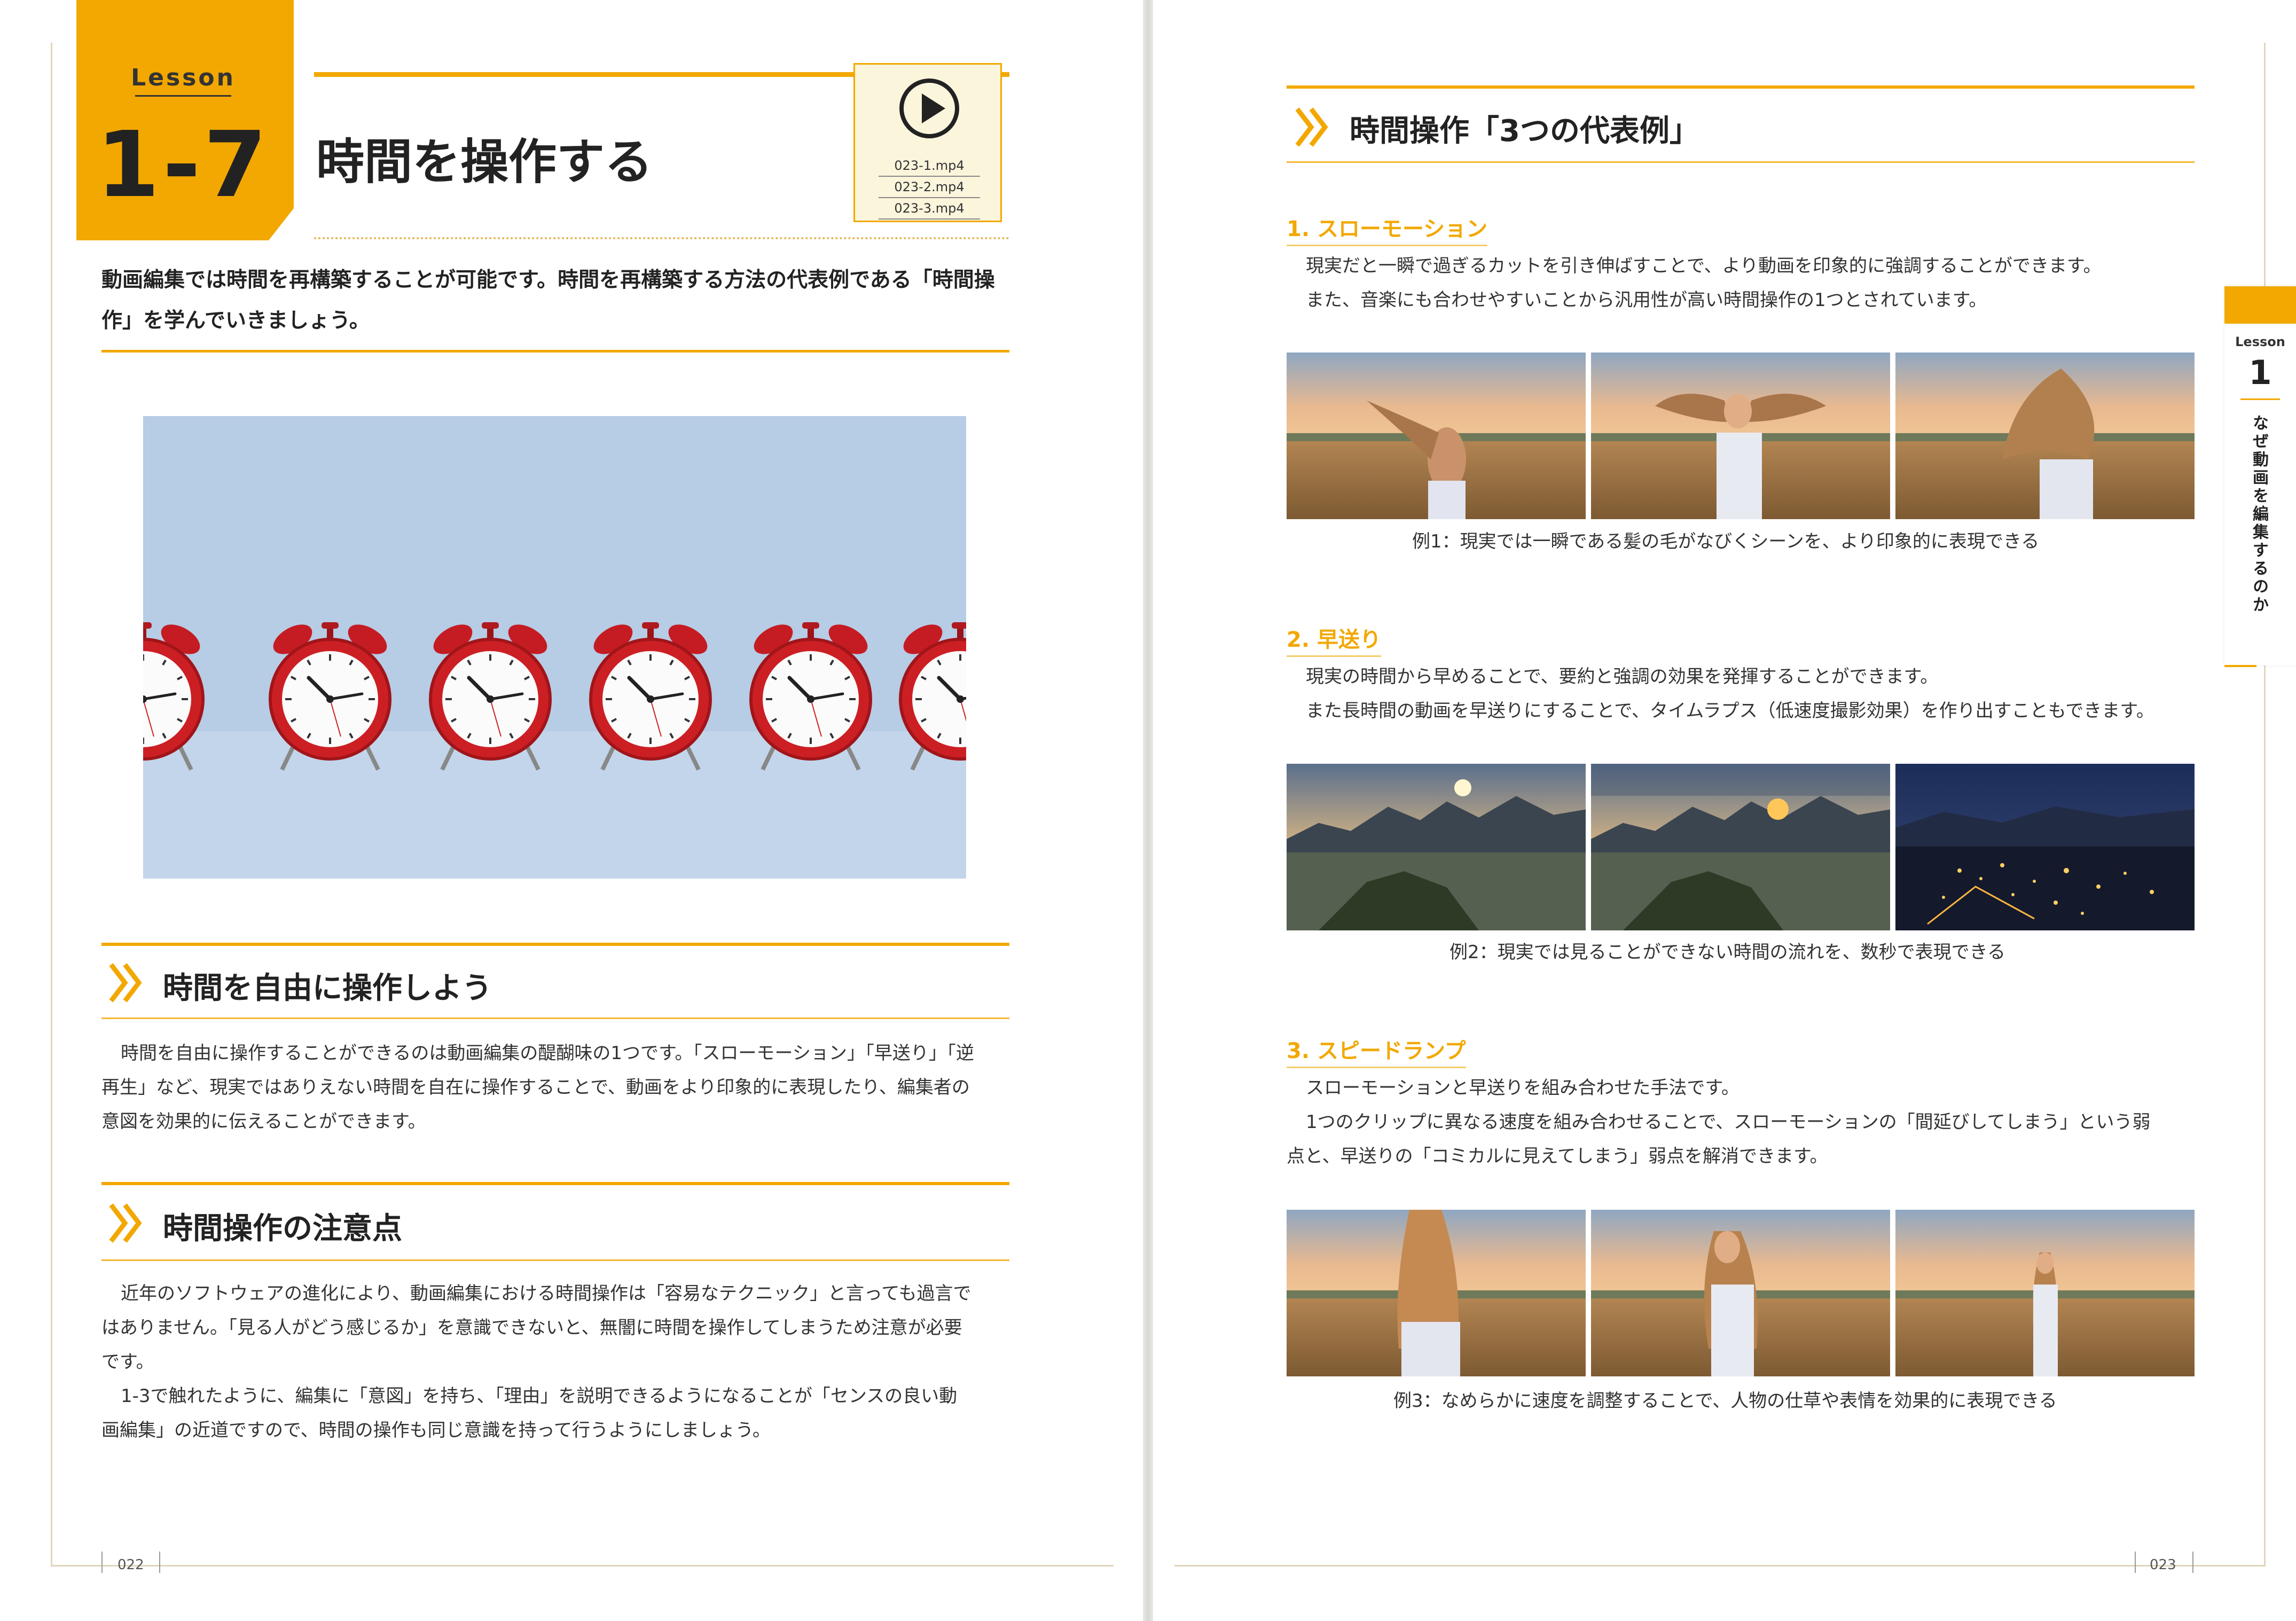  What do you see at coordinates (184, 77) in the screenshot?
I see `lesson-label: Lesson` at bounding box center [184, 77].